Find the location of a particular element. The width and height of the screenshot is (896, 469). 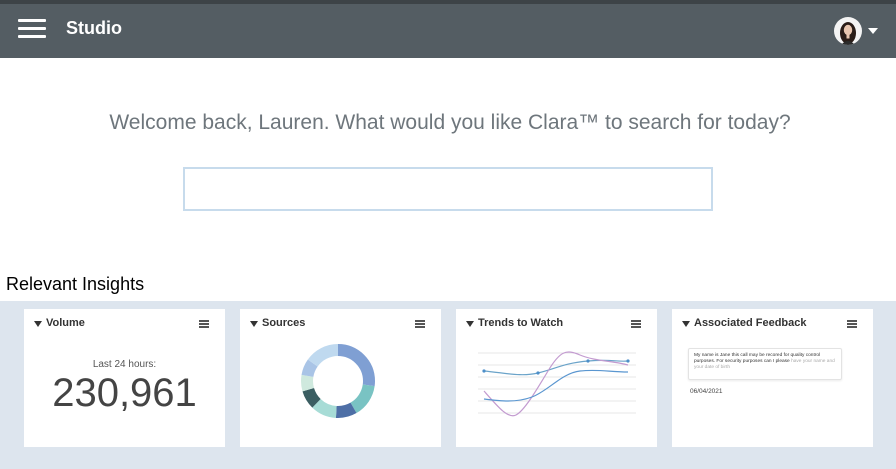

app-title: Studio is located at coordinates (94, 28).